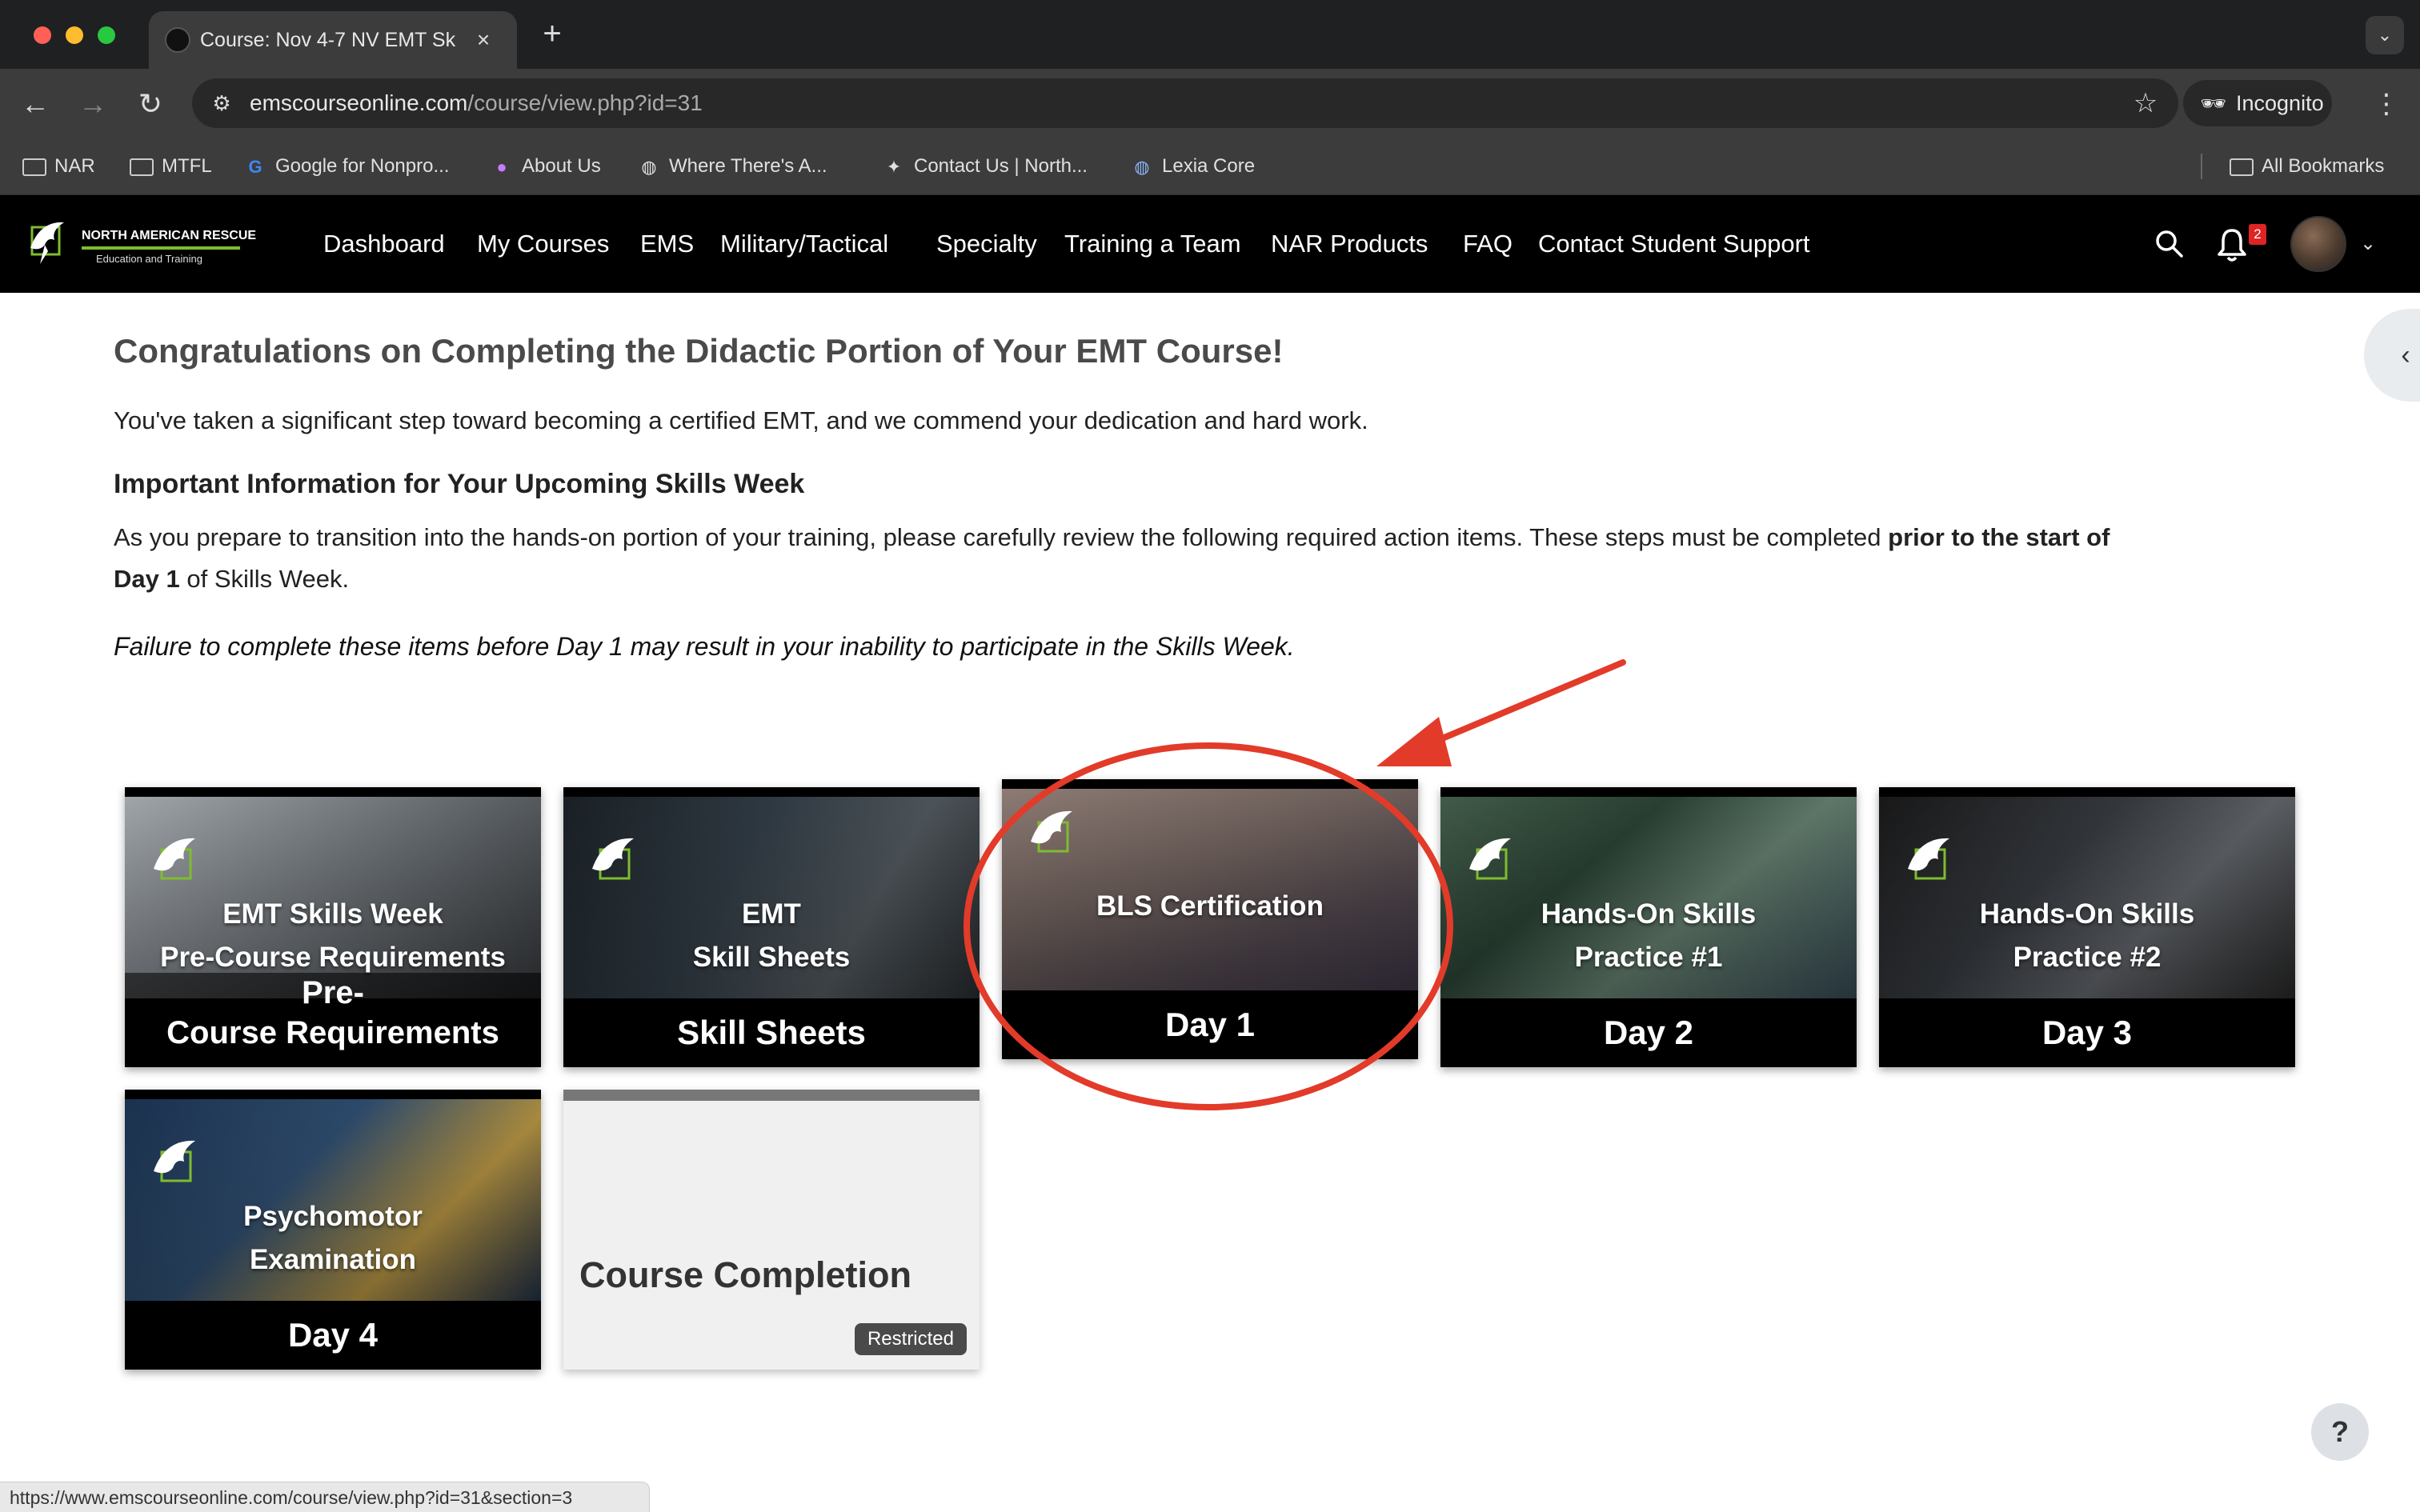 The image size is (2420, 1512). I want to click on annotation-arrow-head, so click(1414, 741).